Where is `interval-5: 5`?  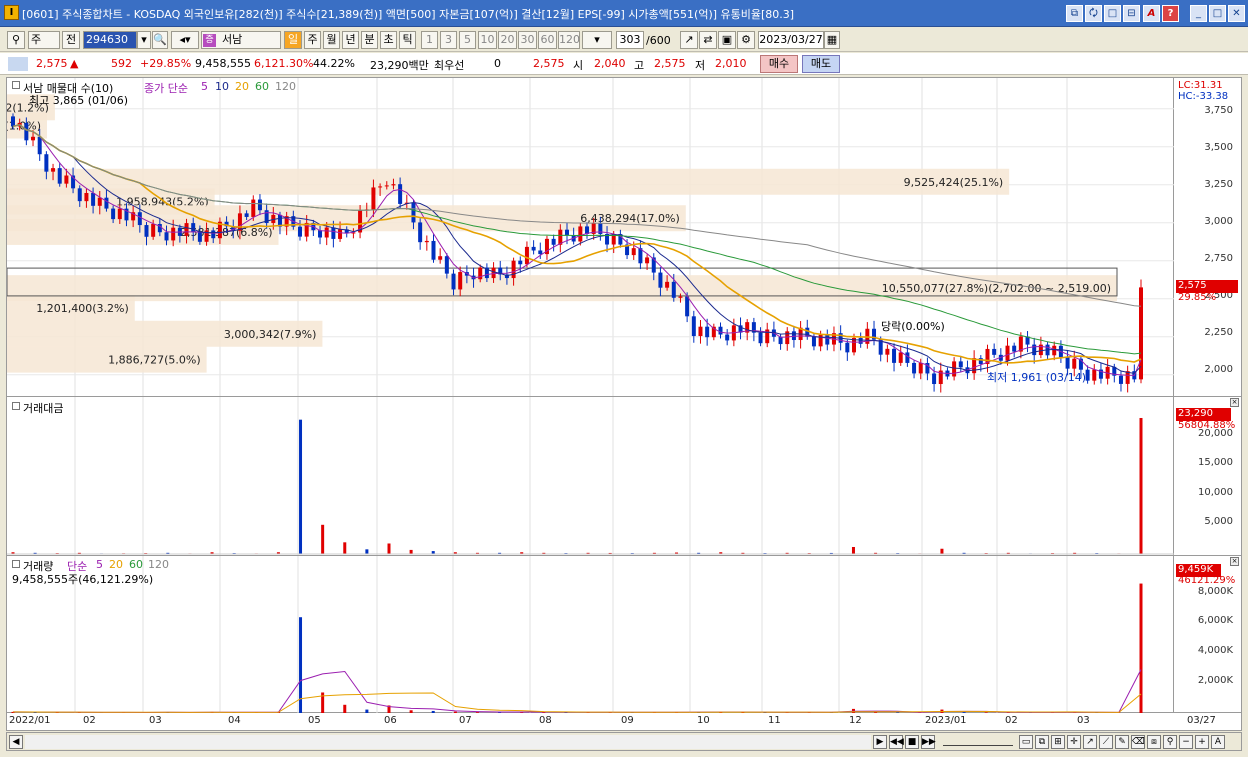
interval-5: 5 is located at coordinates (467, 40).